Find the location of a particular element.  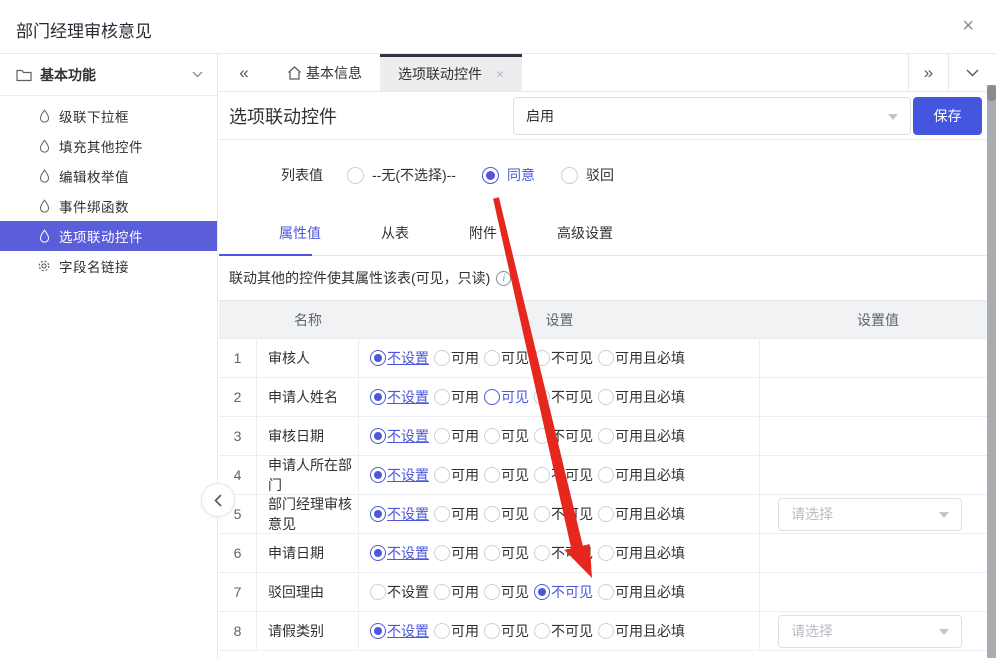

tabs-overflow-button: » is located at coordinates (928, 72).